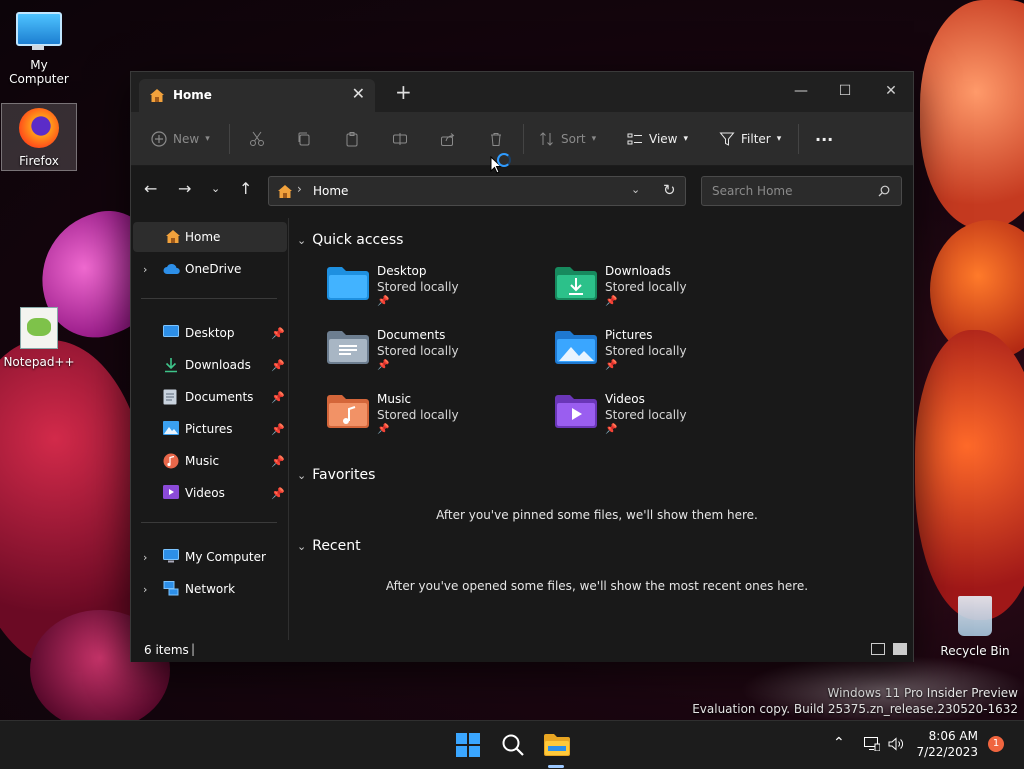 This screenshot has width=1024, height=769. Describe the element at coordinates (896, 744) in the screenshot. I see `volume-icon` at that location.